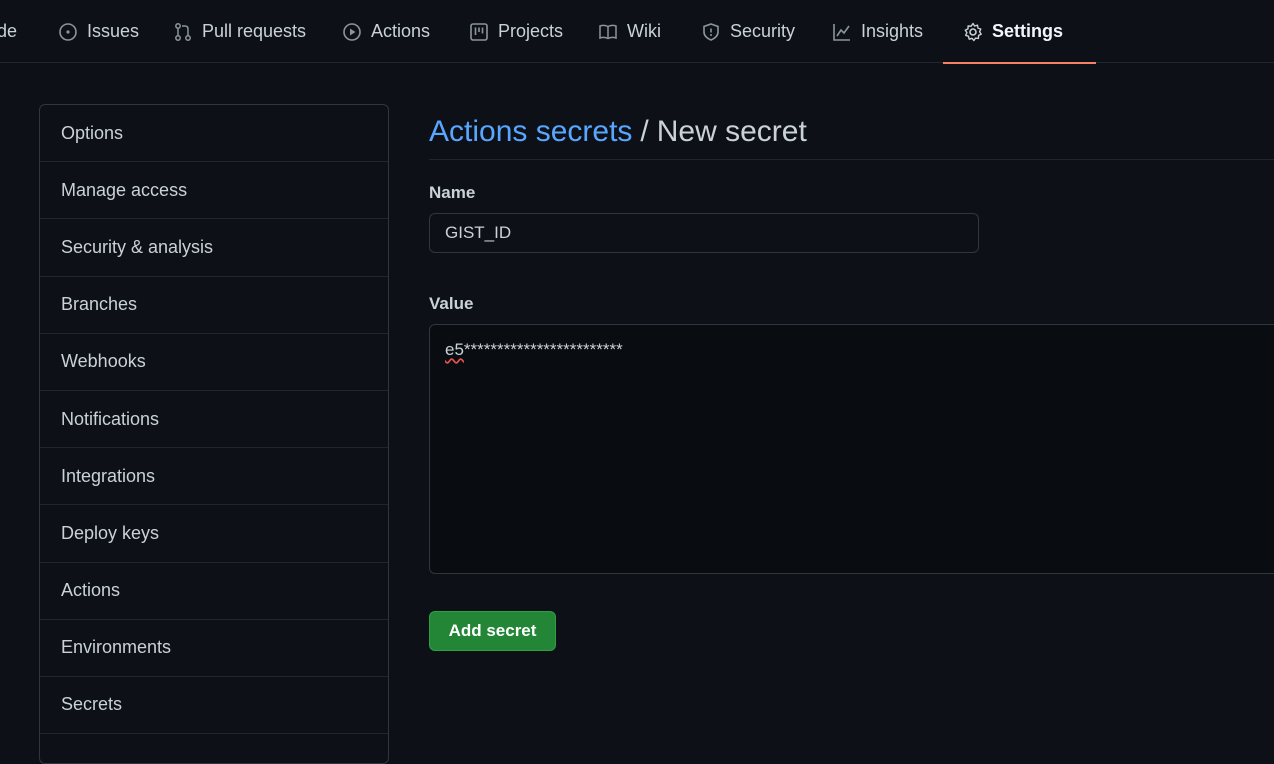 This screenshot has width=1274, height=764. What do you see at coordinates (124, 189) in the screenshot?
I see `sidebar-item-label: Manage access` at bounding box center [124, 189].